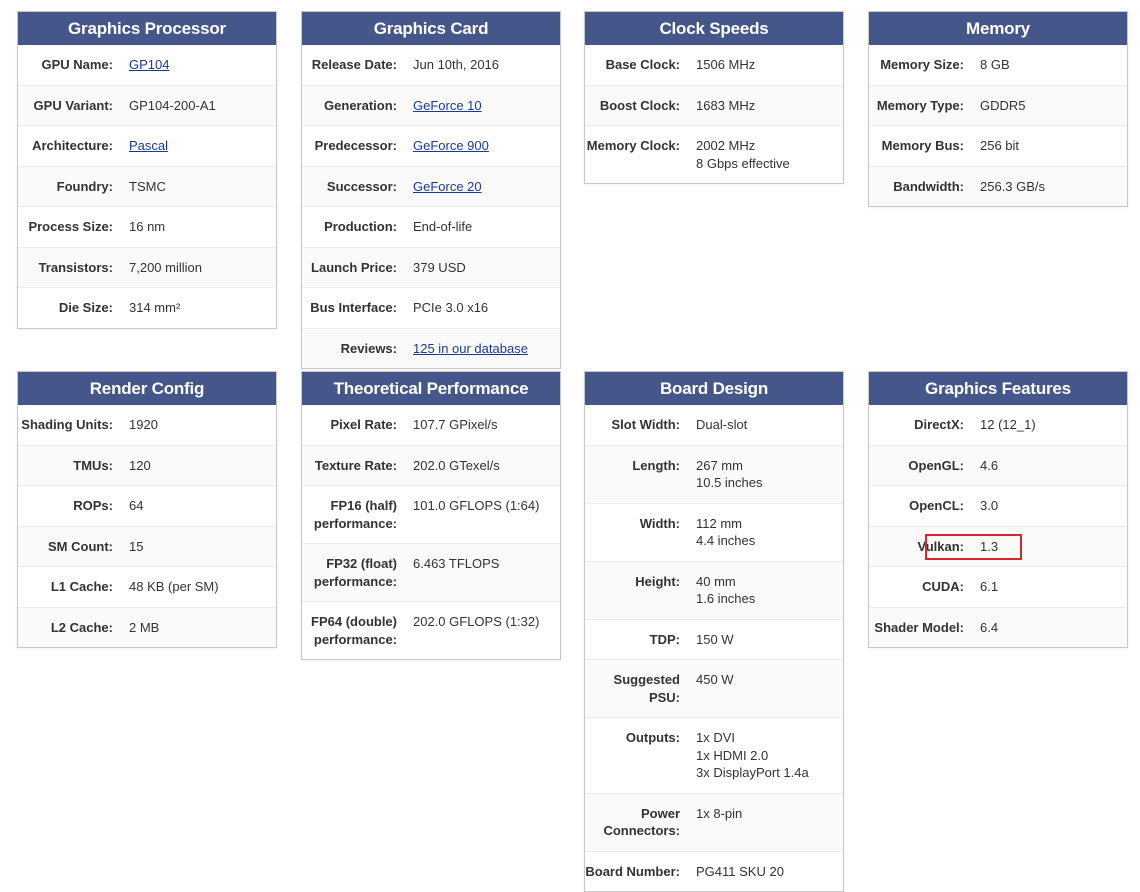 The height and width of the screenshot is (892, 1140). I want to click on spec-label: SM Count:, so click(80, 546).